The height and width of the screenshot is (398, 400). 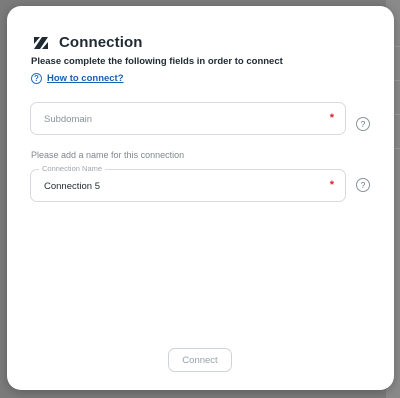 What do you see at coordinates (68, 119) in the screenshot?
I see `subdomain-placeholder: Subdomain` at bounding box center [68, 119].